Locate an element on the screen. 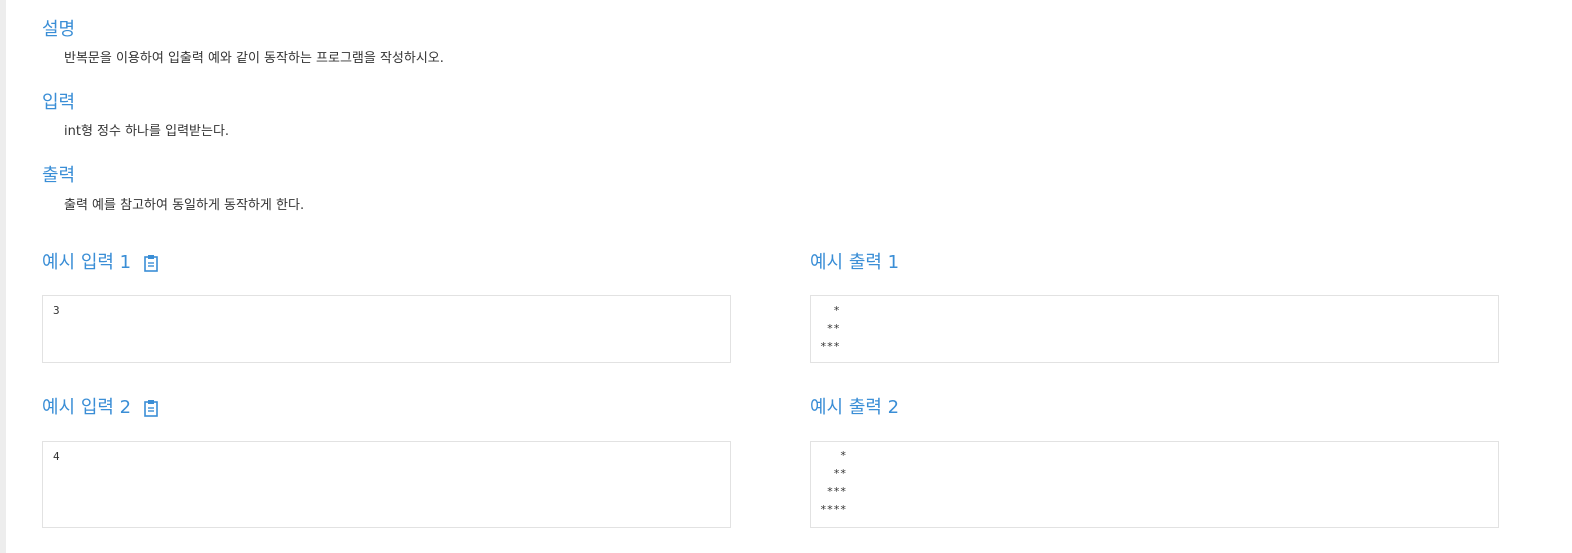 This screenshot has height=553, width=1572. input-text: int형 정수 하나를 입력받는다. is located at coordinates (147, 131).